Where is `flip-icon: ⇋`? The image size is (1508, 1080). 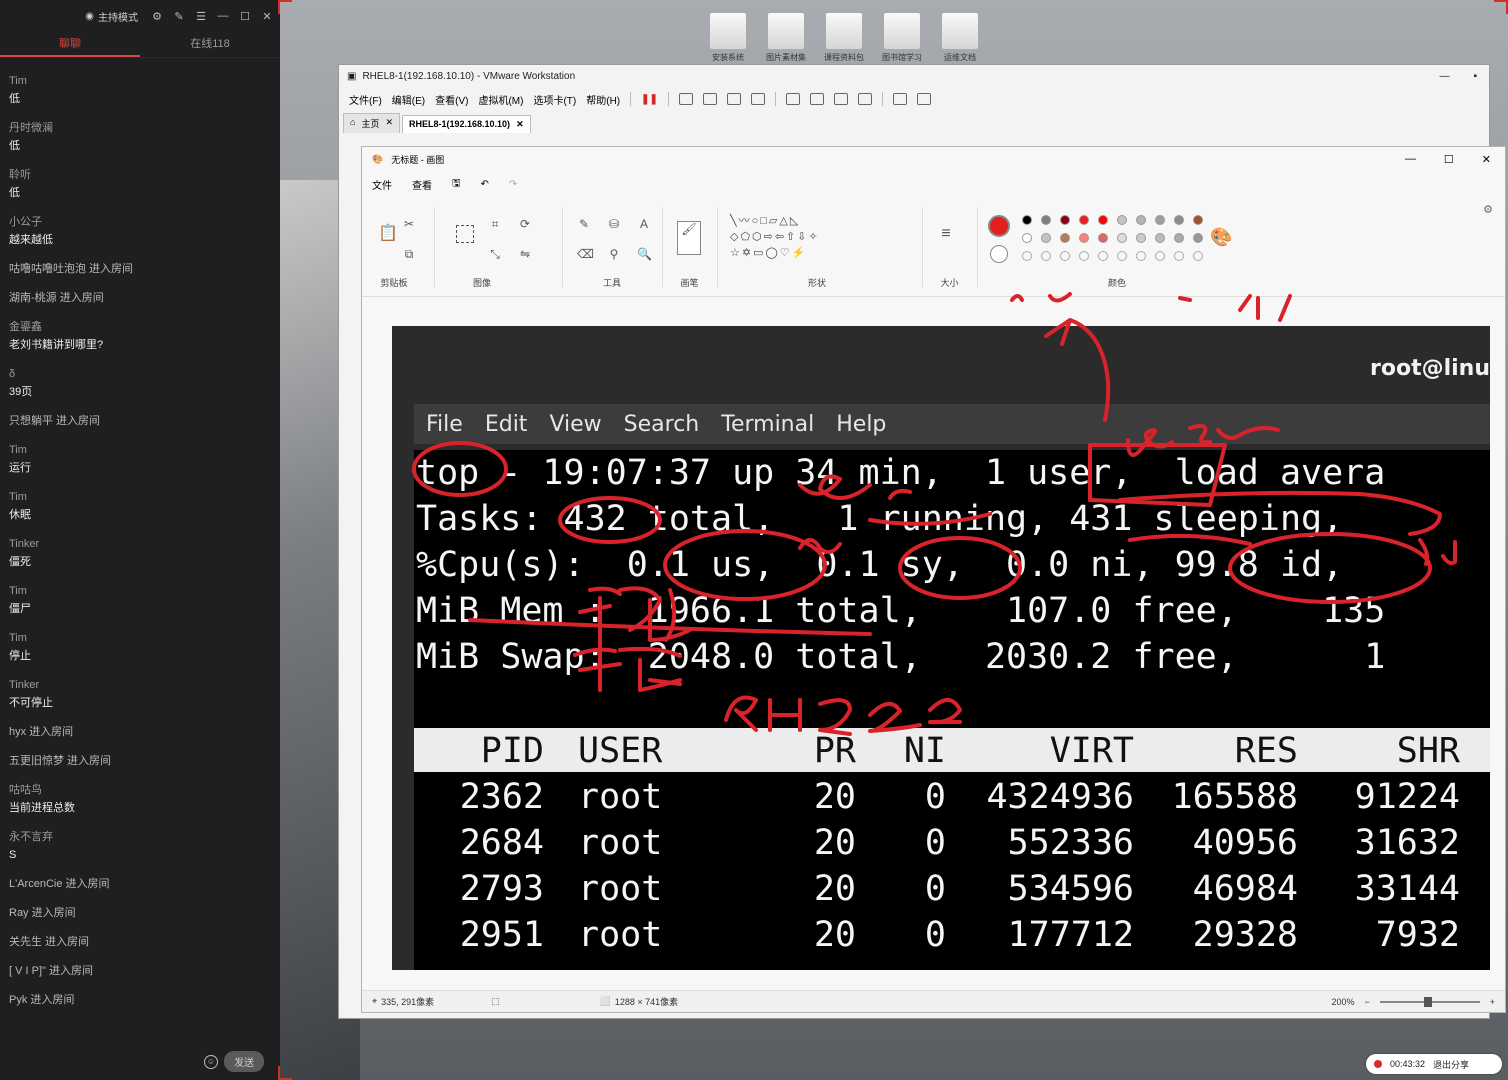
flip-icon: ⇋ is located at coordinates (525, 254).